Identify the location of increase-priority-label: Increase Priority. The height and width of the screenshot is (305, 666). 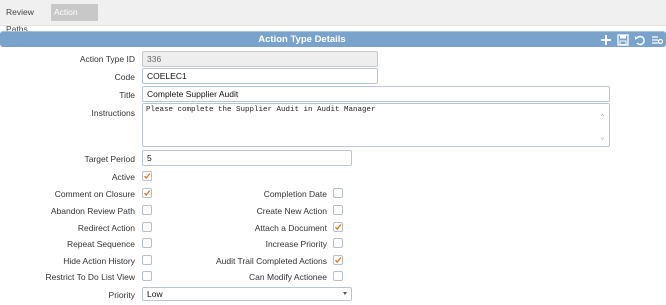
(296, 244).